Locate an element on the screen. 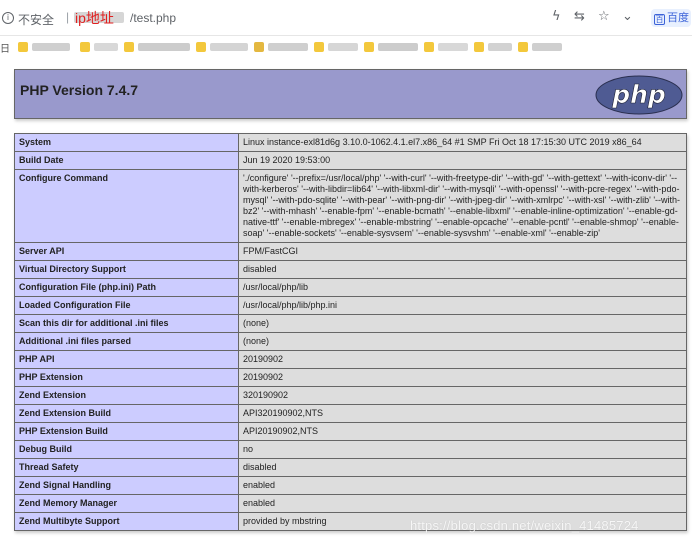  translate-icon: ⇆ is located at coordinates (579, 16).